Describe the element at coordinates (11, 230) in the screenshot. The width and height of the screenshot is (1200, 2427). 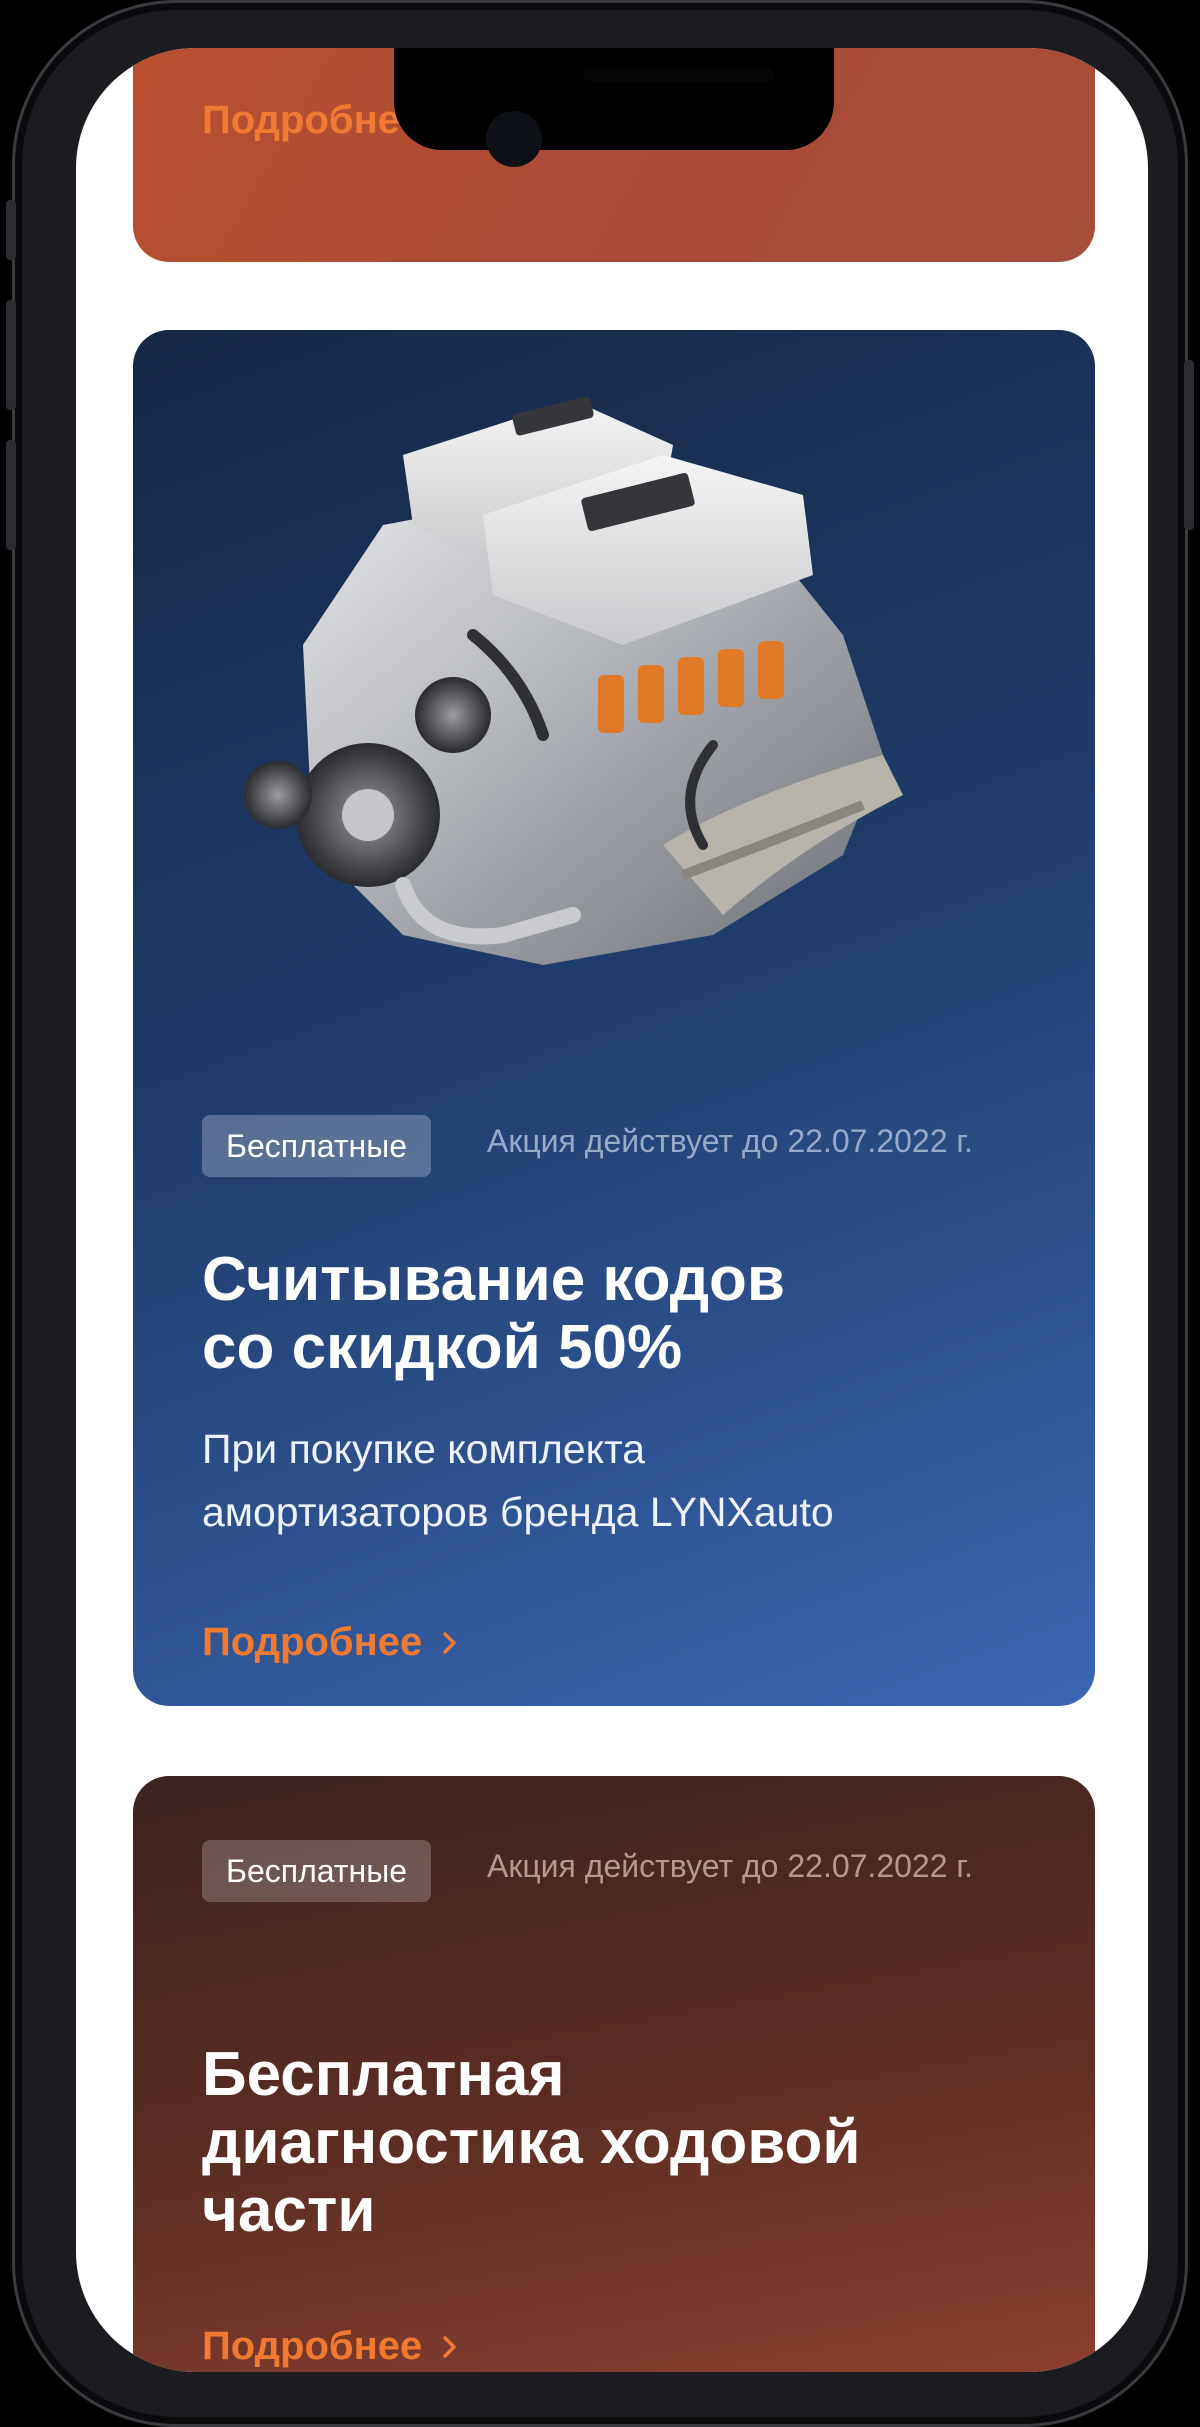
I see `silent-switch` at that location.